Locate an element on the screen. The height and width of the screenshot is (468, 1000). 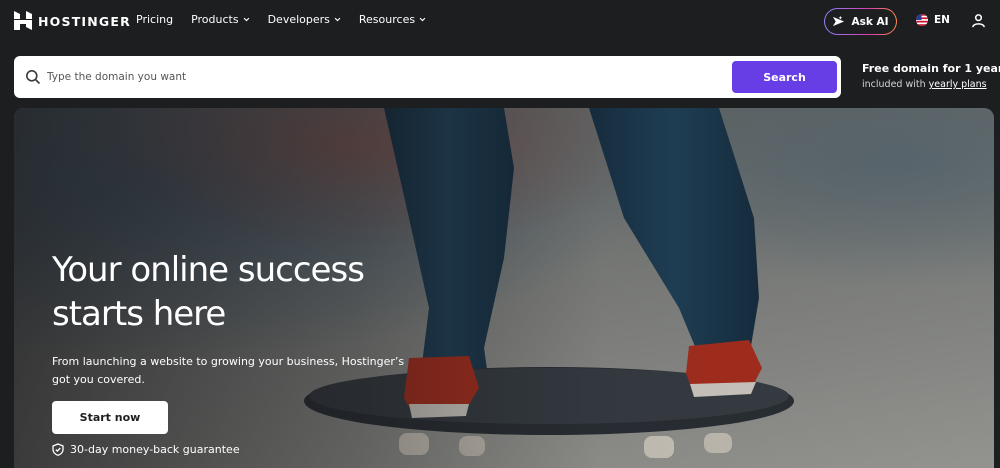
menu-item-resources: Resources is located at coordinates (392, 19).